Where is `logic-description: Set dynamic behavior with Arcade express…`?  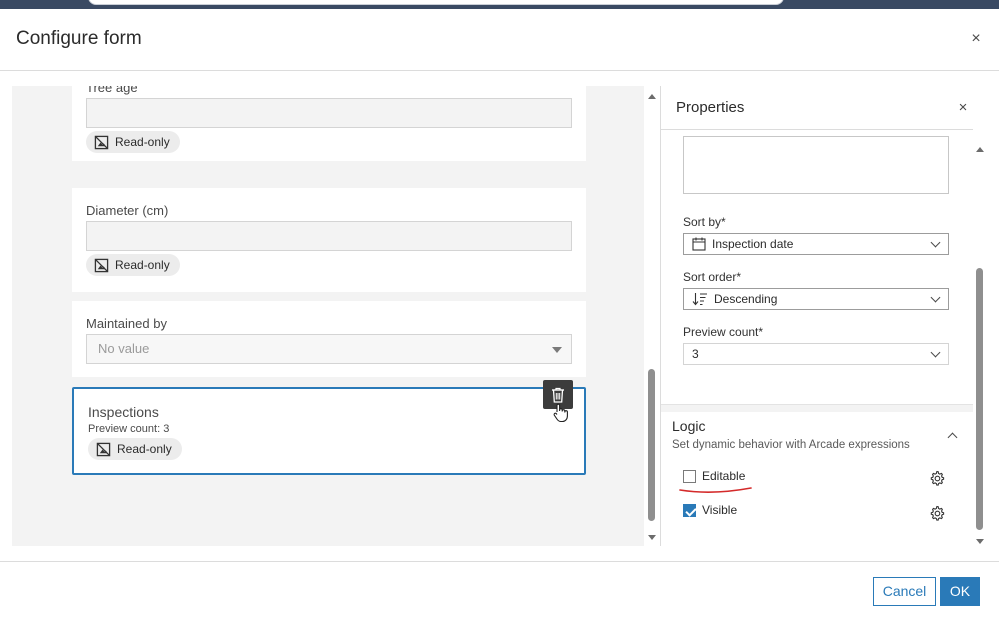 logic-description: Set dynamic behavior with Arcade express… is located at coordinates (791, 445).